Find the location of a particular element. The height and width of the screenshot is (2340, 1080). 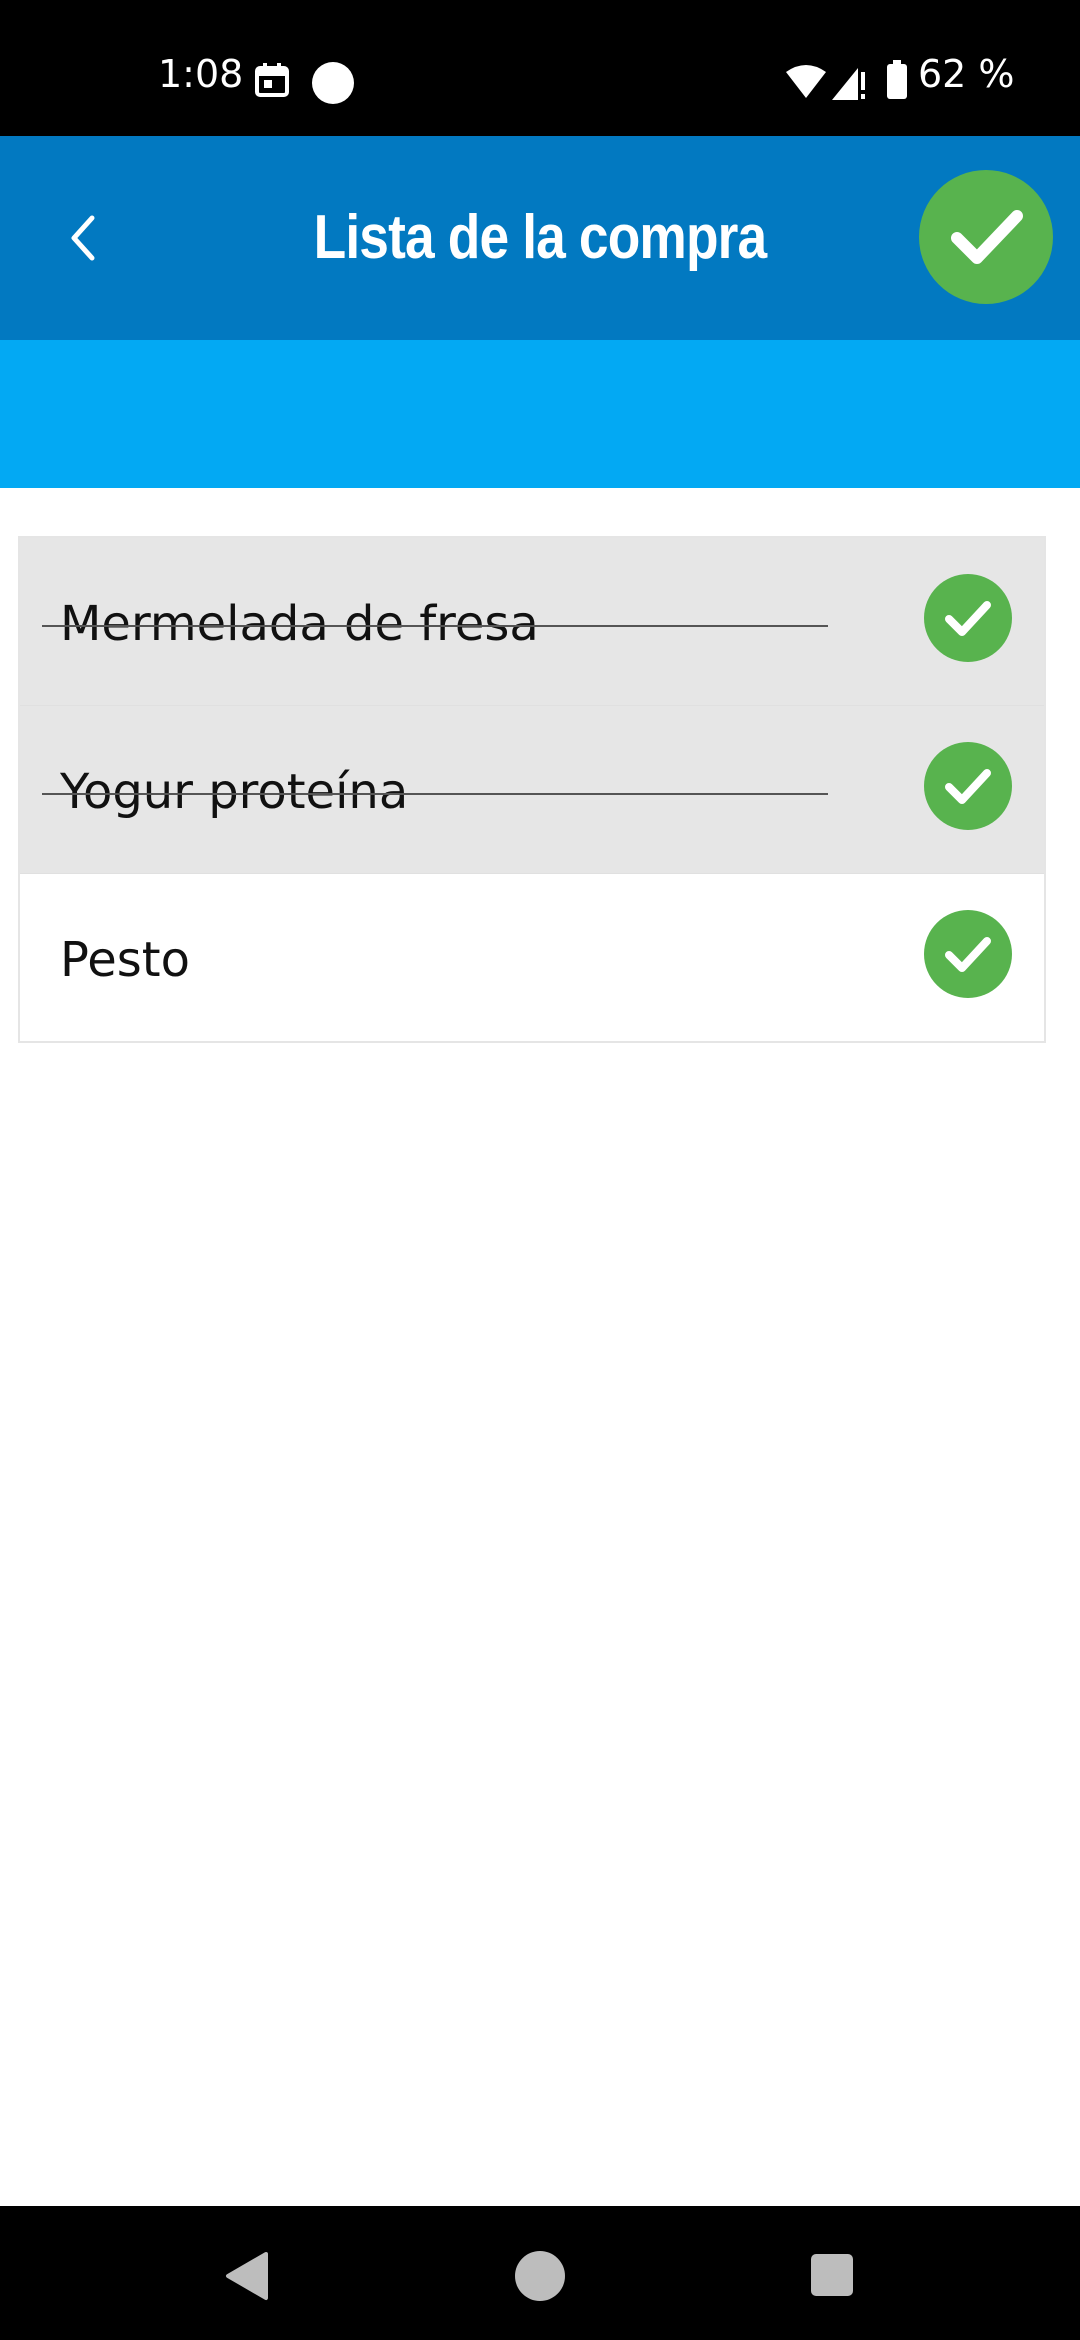

nav-home-icon is located at coordinates (540, 2276).